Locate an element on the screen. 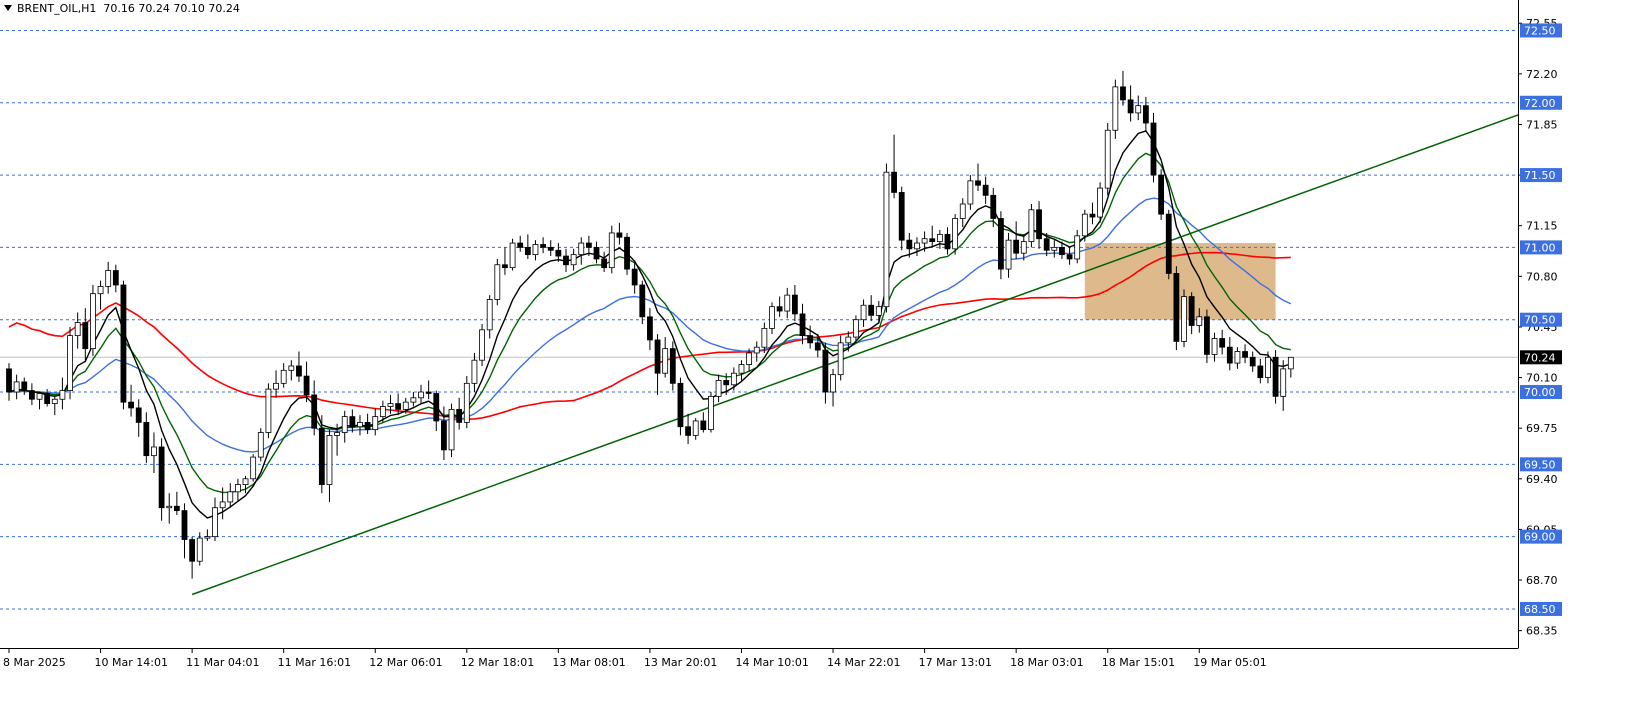  price-tick-label: 71.85 is located at coordinates (1542, 124).